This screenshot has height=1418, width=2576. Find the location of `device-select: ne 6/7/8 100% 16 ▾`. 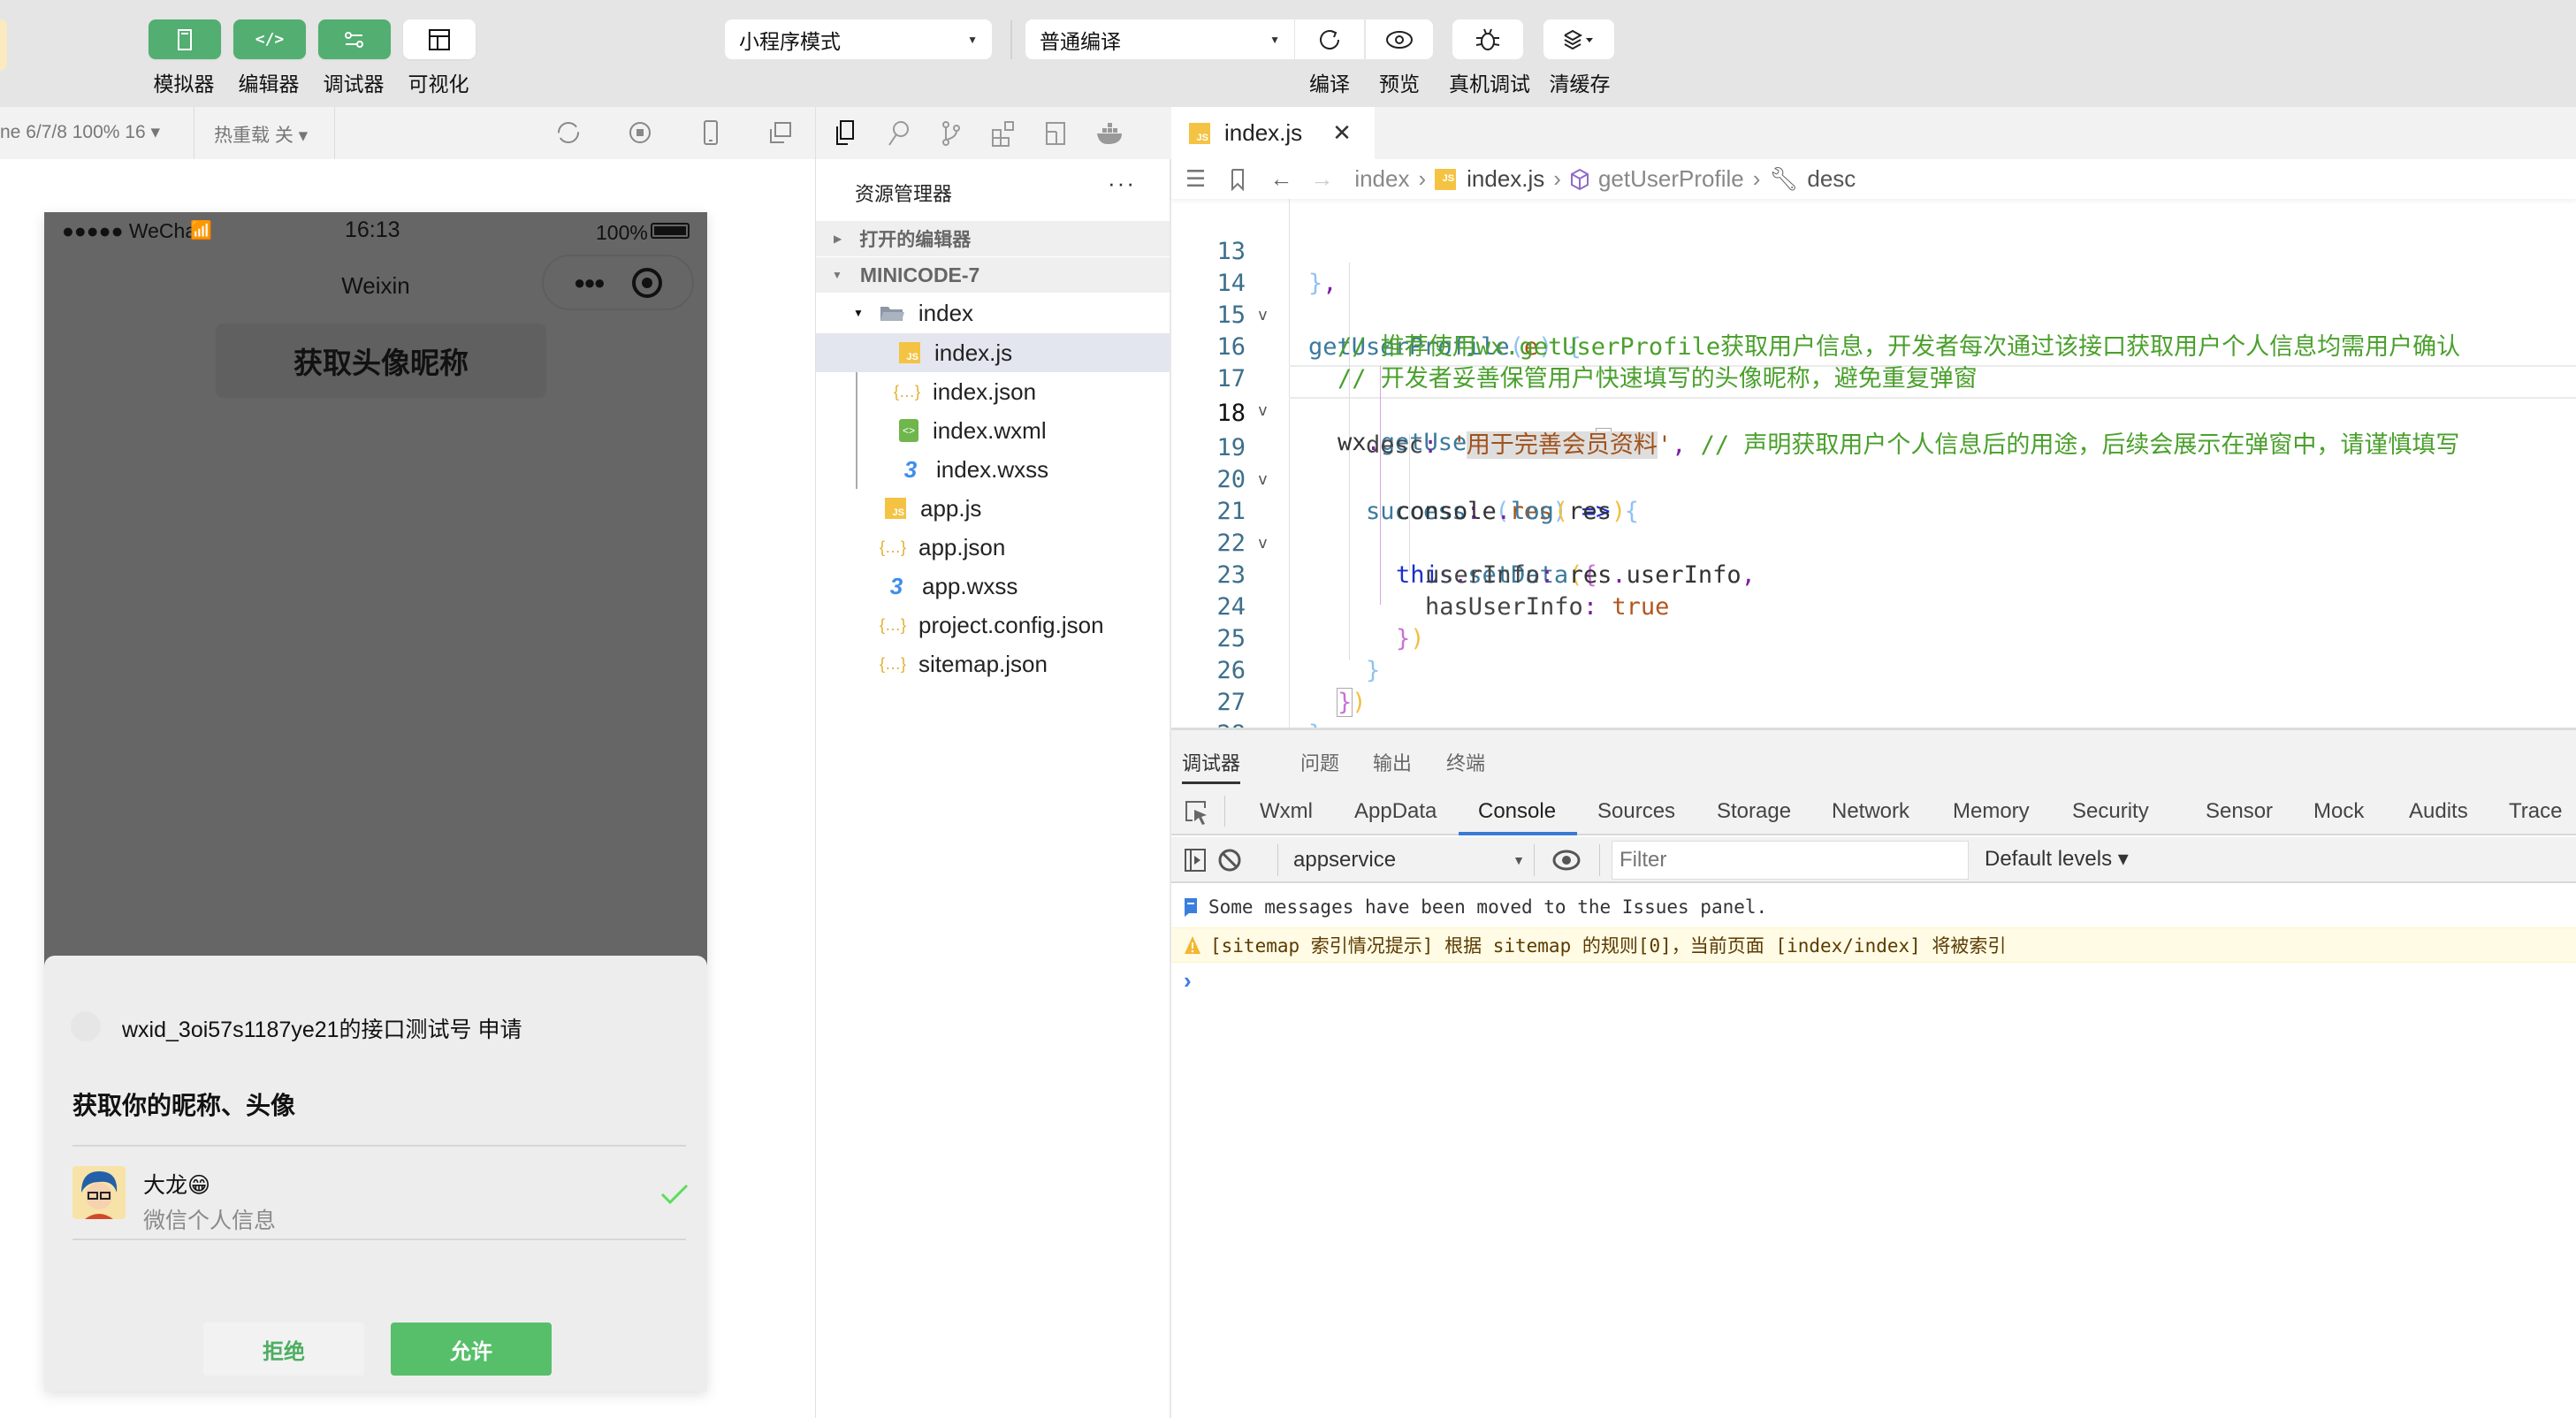

device-select: ne 6/7/8 100% 16 ▾ is located at coordinates (80, 132).